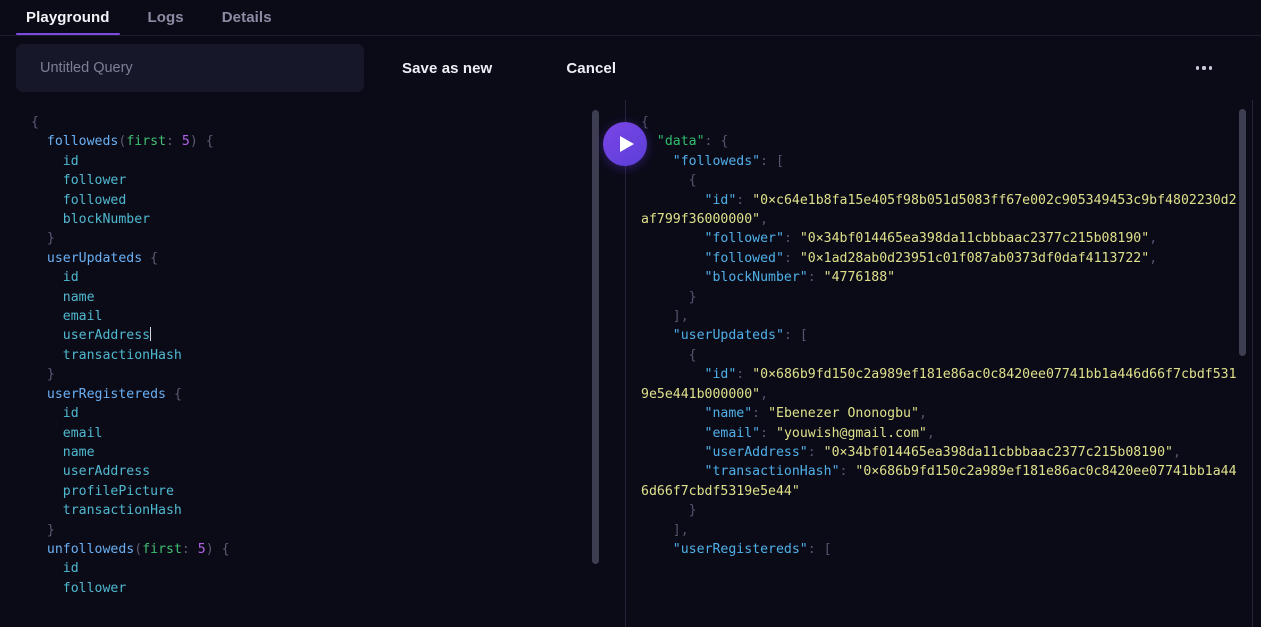 The height and width of the screenshot is (627, 1261). What do you see at coordinates (1252, 363) in the screenshot?
I see `right-edge-divider` at bounding box center [1252, 363].